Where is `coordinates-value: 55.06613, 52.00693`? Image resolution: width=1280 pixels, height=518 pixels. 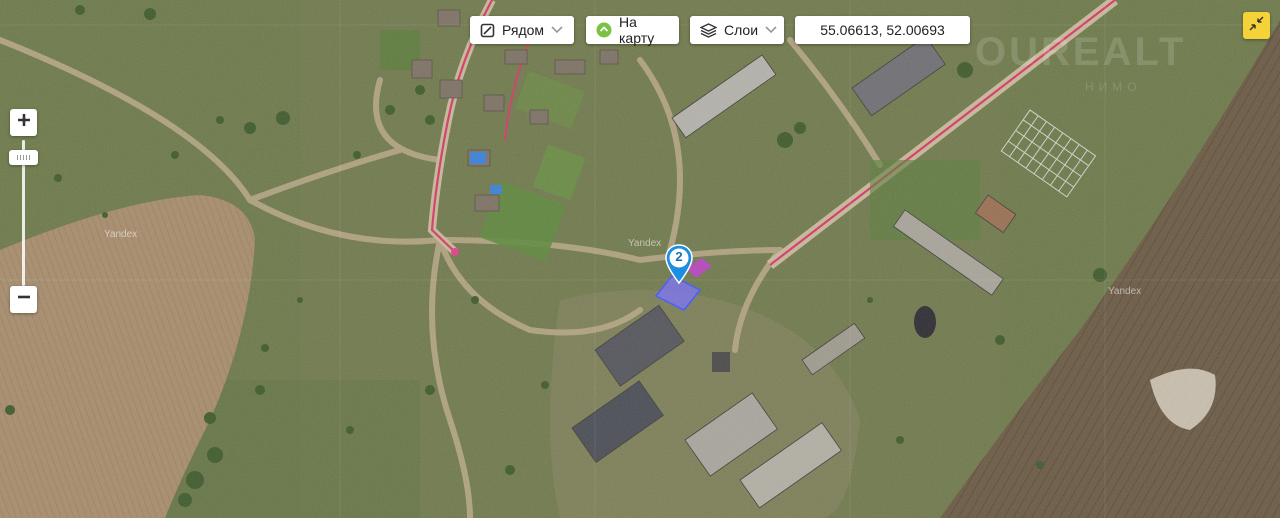 coordinates-value: 55.06613, 52.00693 is located at coordinates (882, 30).